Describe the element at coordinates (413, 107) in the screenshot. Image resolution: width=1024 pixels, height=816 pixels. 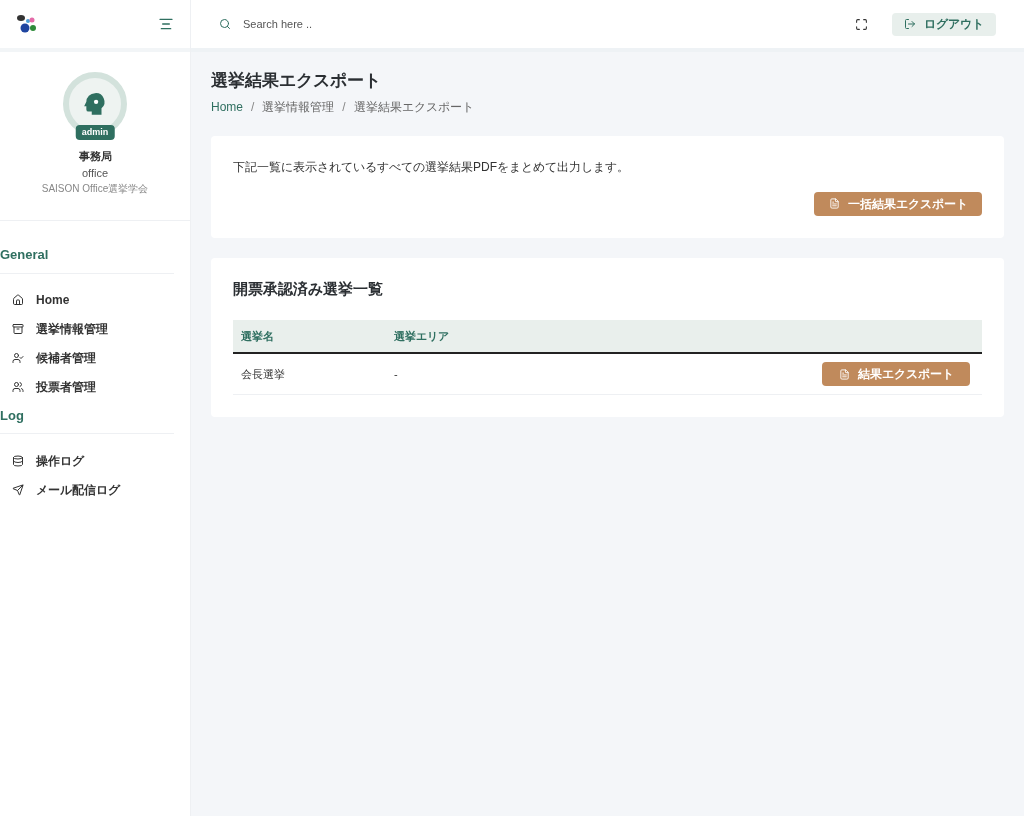
I see `breadcrumb-current: 選挙結果エクスポート` at that location.